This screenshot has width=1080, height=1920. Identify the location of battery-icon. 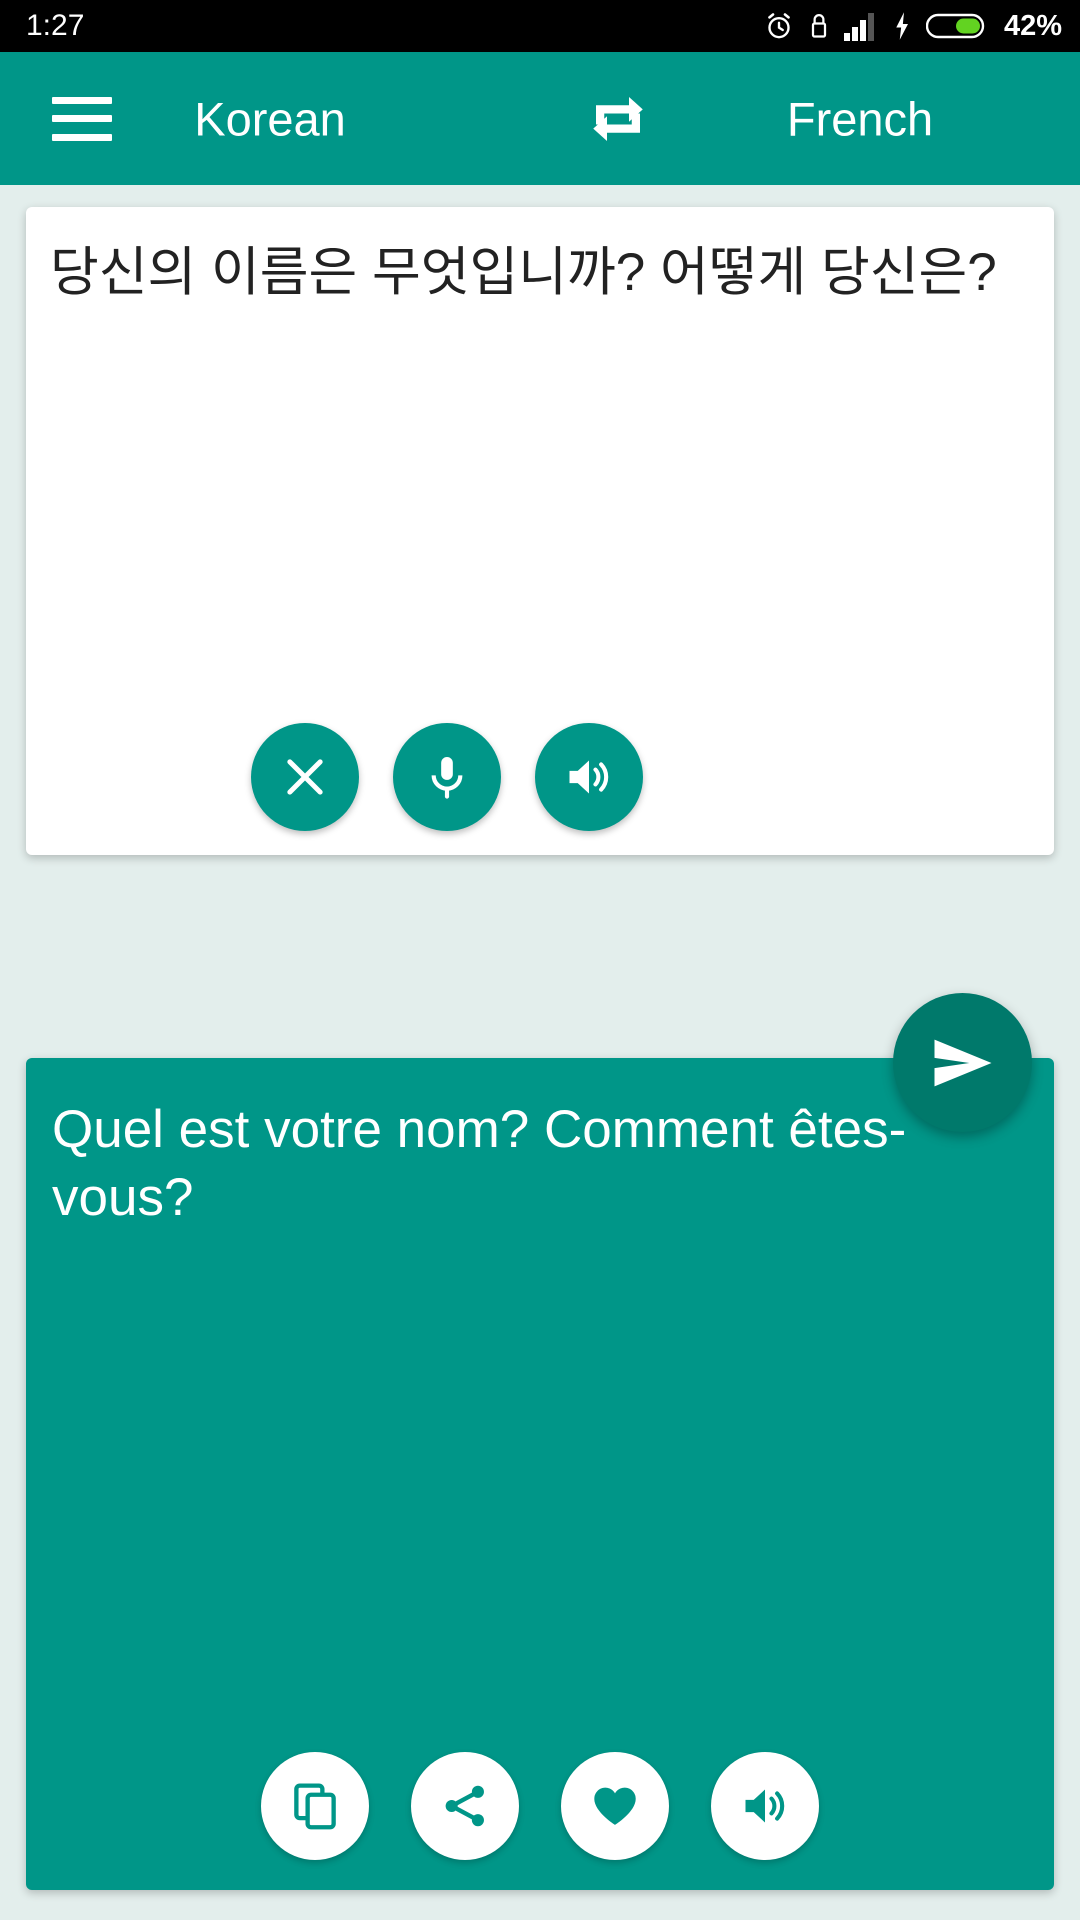
(955, 26).